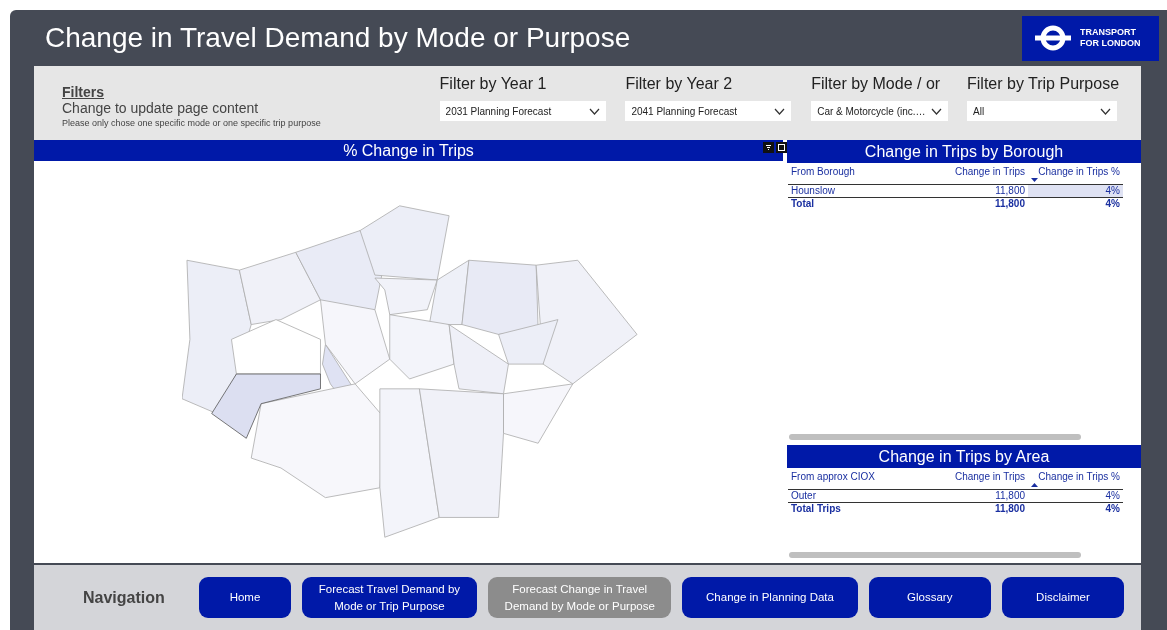 Image resolution: width=1167 pixels, height=630 pixels. I want to click on table-cell: Outer, so click(863, 496).